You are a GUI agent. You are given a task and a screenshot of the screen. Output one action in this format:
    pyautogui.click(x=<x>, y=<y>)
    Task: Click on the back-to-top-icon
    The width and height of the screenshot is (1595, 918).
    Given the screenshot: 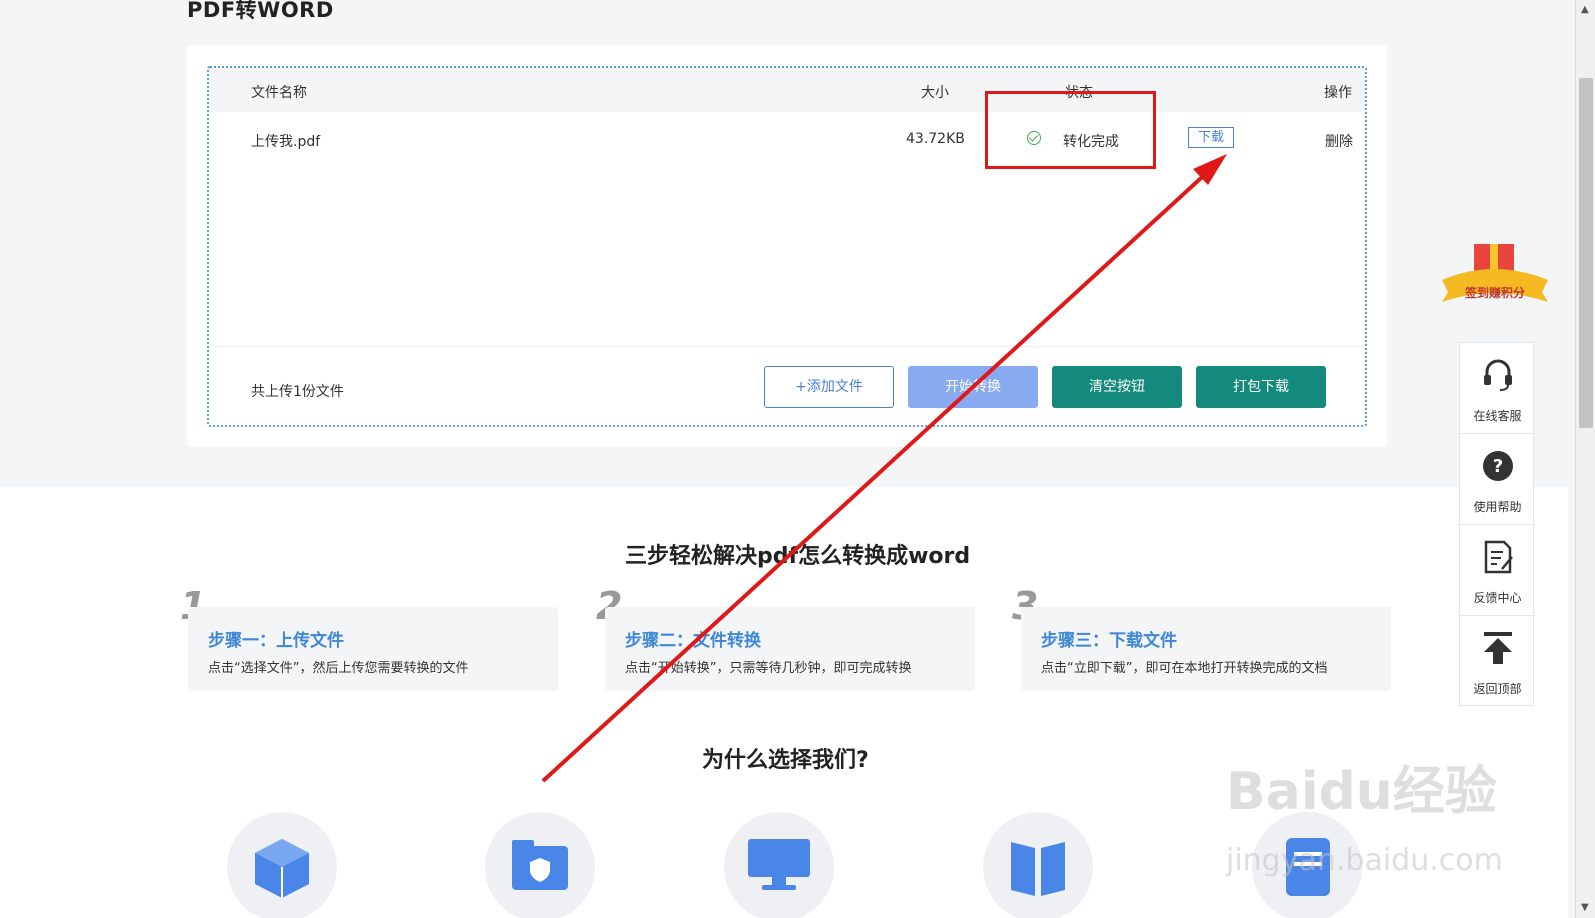 What is the action you would take?
    pyautogui.click(x=1498, y=648)
    